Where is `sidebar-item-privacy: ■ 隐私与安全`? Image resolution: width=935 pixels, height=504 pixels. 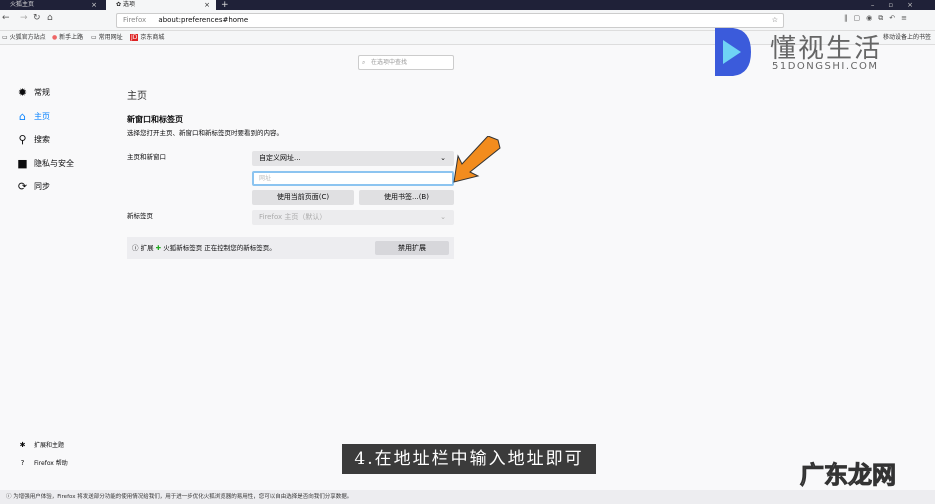
sidebar-item-privacy: ■ 隐私与安全 is located at coordinates (45, 163).